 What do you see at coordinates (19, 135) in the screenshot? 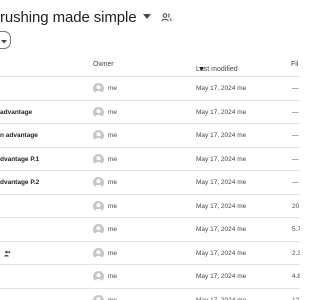
I see `file-name: n advantage` at bounding box center [19, 135].